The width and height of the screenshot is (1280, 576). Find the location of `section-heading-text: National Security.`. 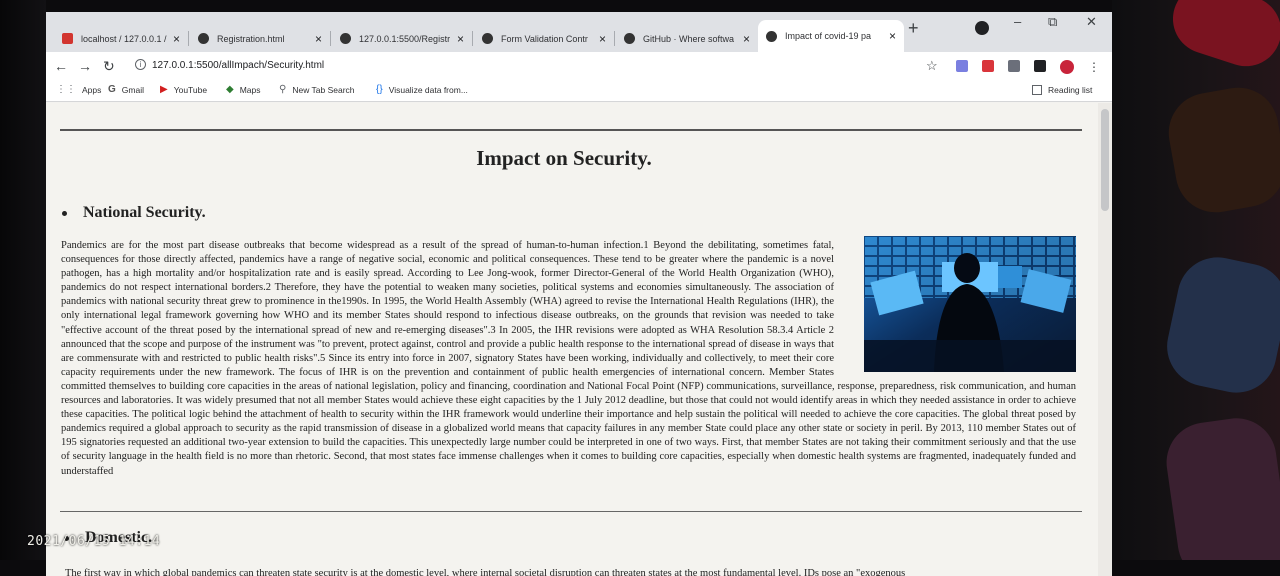

section-heading-text: National Security. is located at coordinates (144, 212).